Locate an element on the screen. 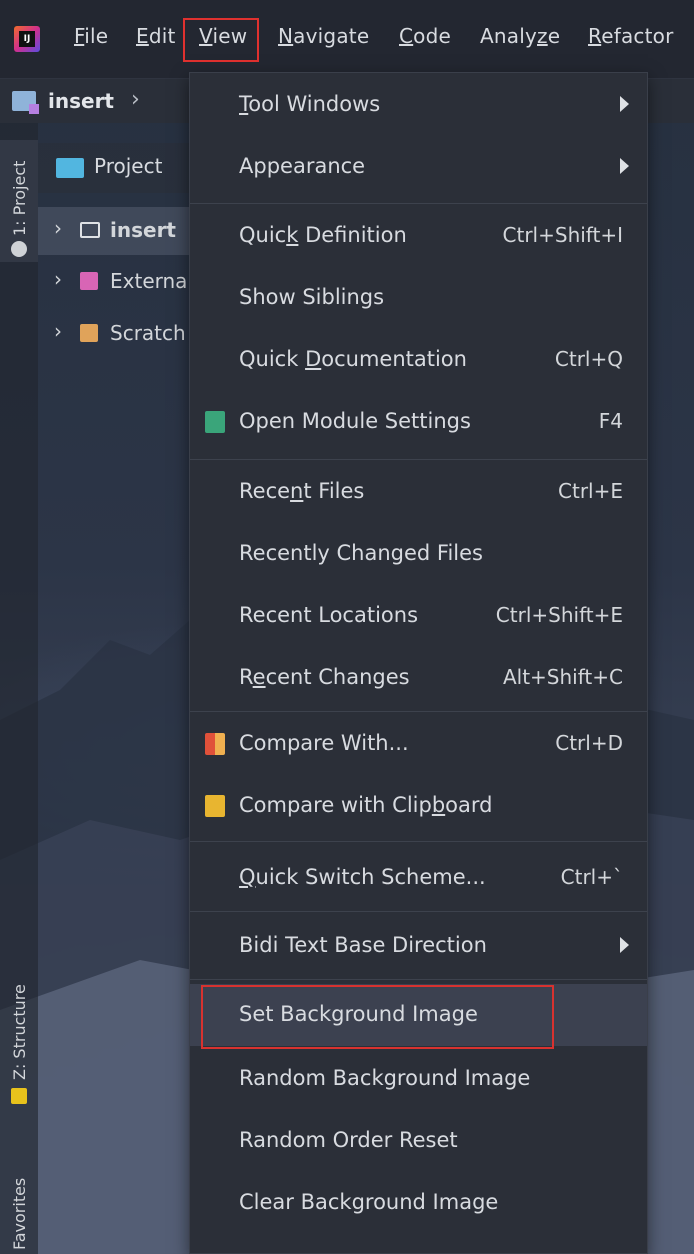 This screenshot has width=694, height=1254. menu-item-label-end: t Files is located at coordinates (334, 491).